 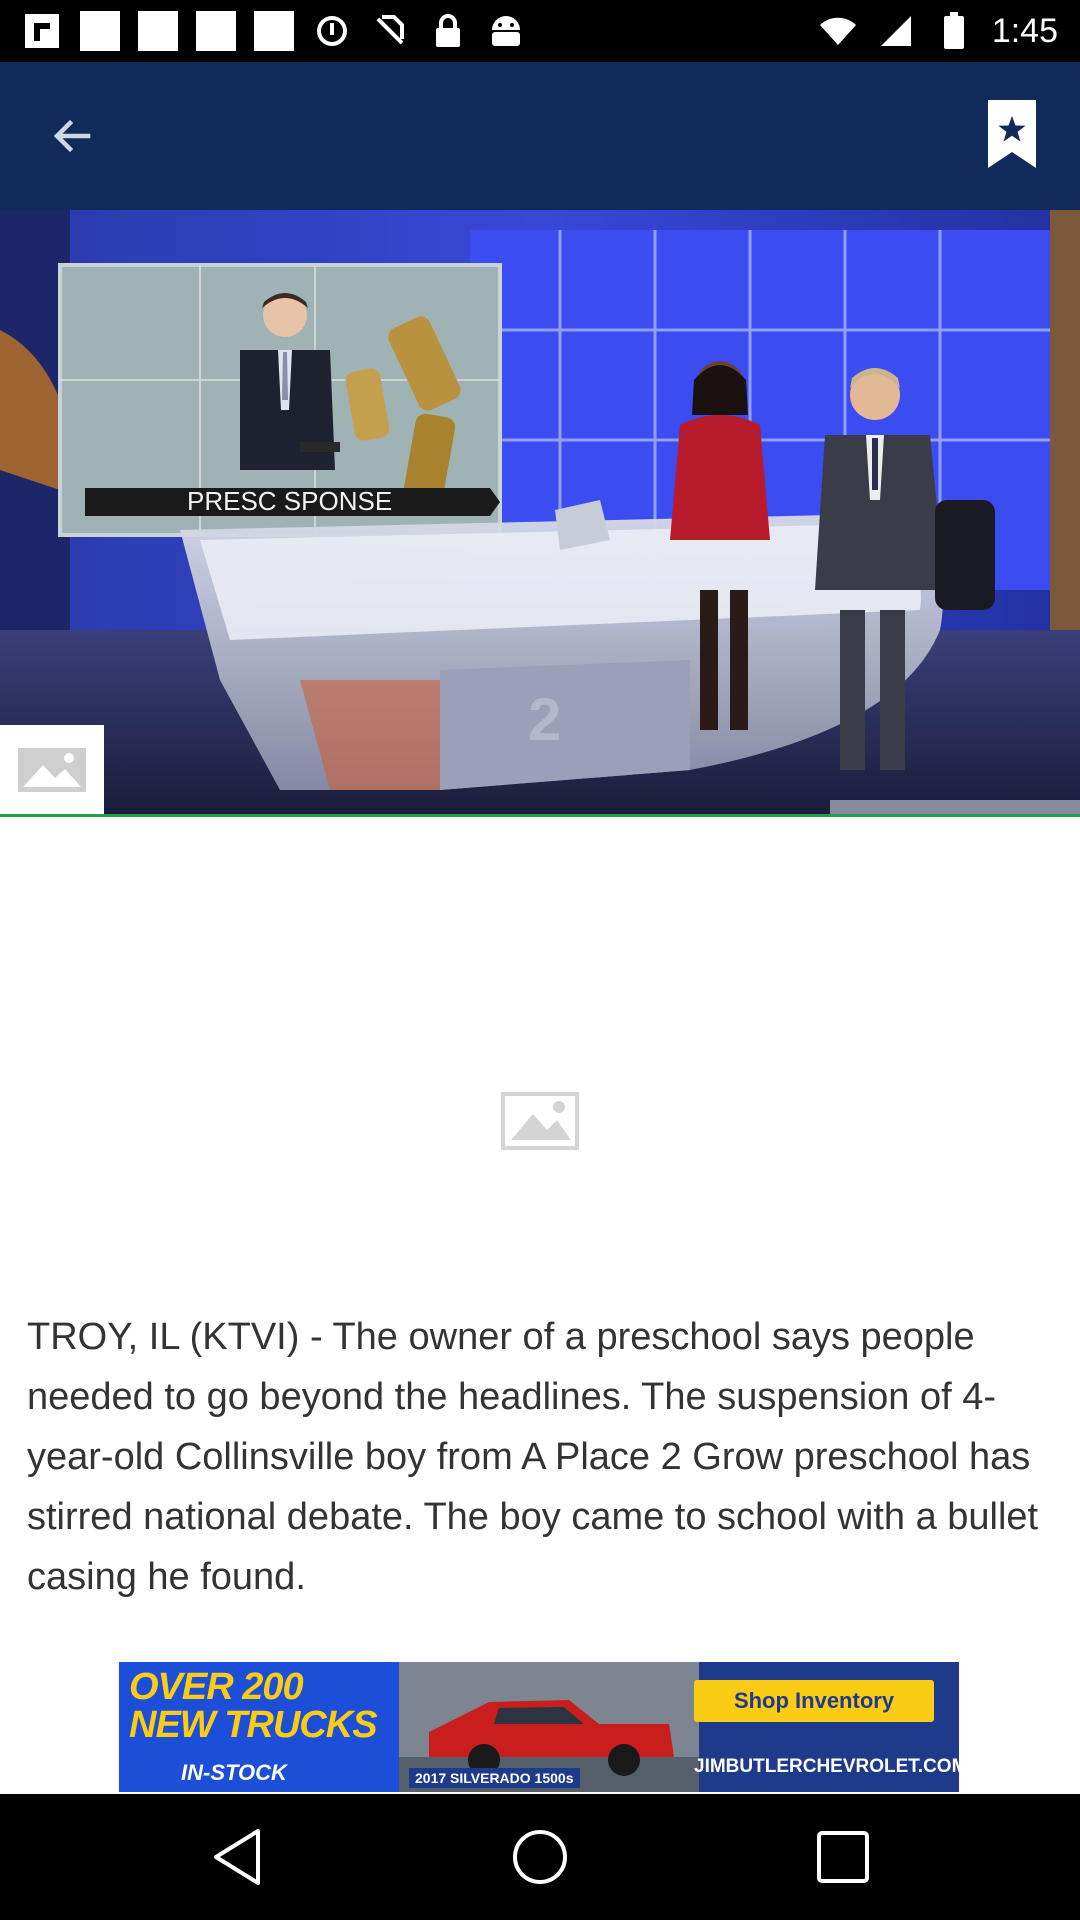 I want to click on data-saver-icon, so click(x=332, y=31).